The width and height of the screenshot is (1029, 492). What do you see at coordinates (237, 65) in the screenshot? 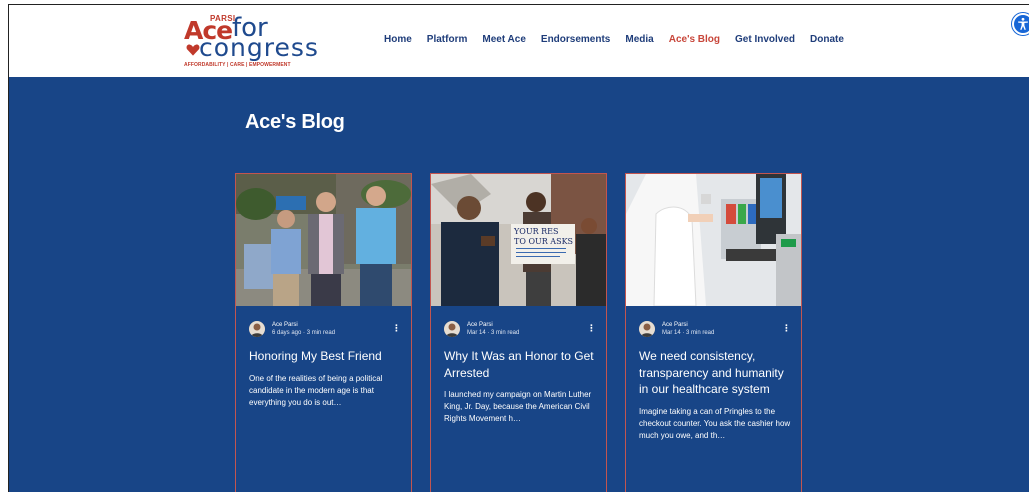
I see `logo-tagline: AFFORDABILITY | CARE | EMPOWERMENT` at bounding box center [237, 65].